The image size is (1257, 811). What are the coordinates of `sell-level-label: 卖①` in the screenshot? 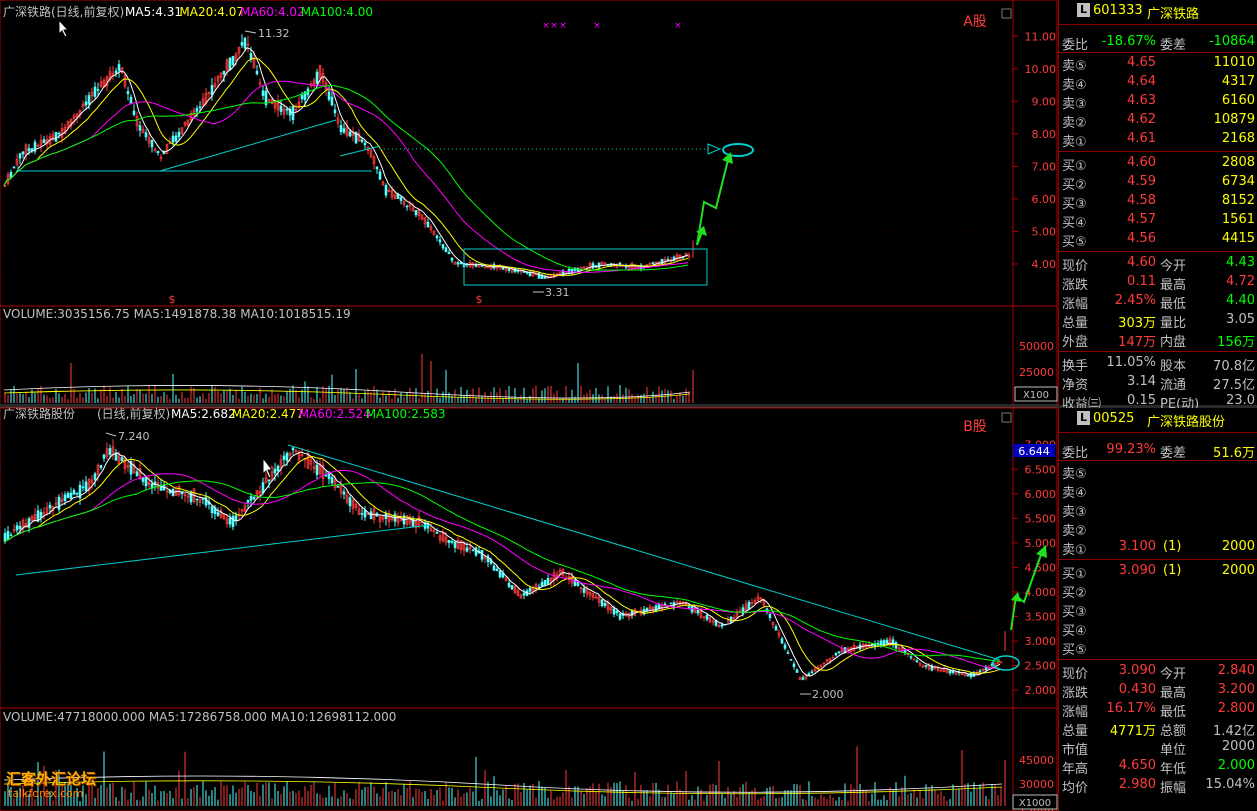 It's located at (1074, 550).